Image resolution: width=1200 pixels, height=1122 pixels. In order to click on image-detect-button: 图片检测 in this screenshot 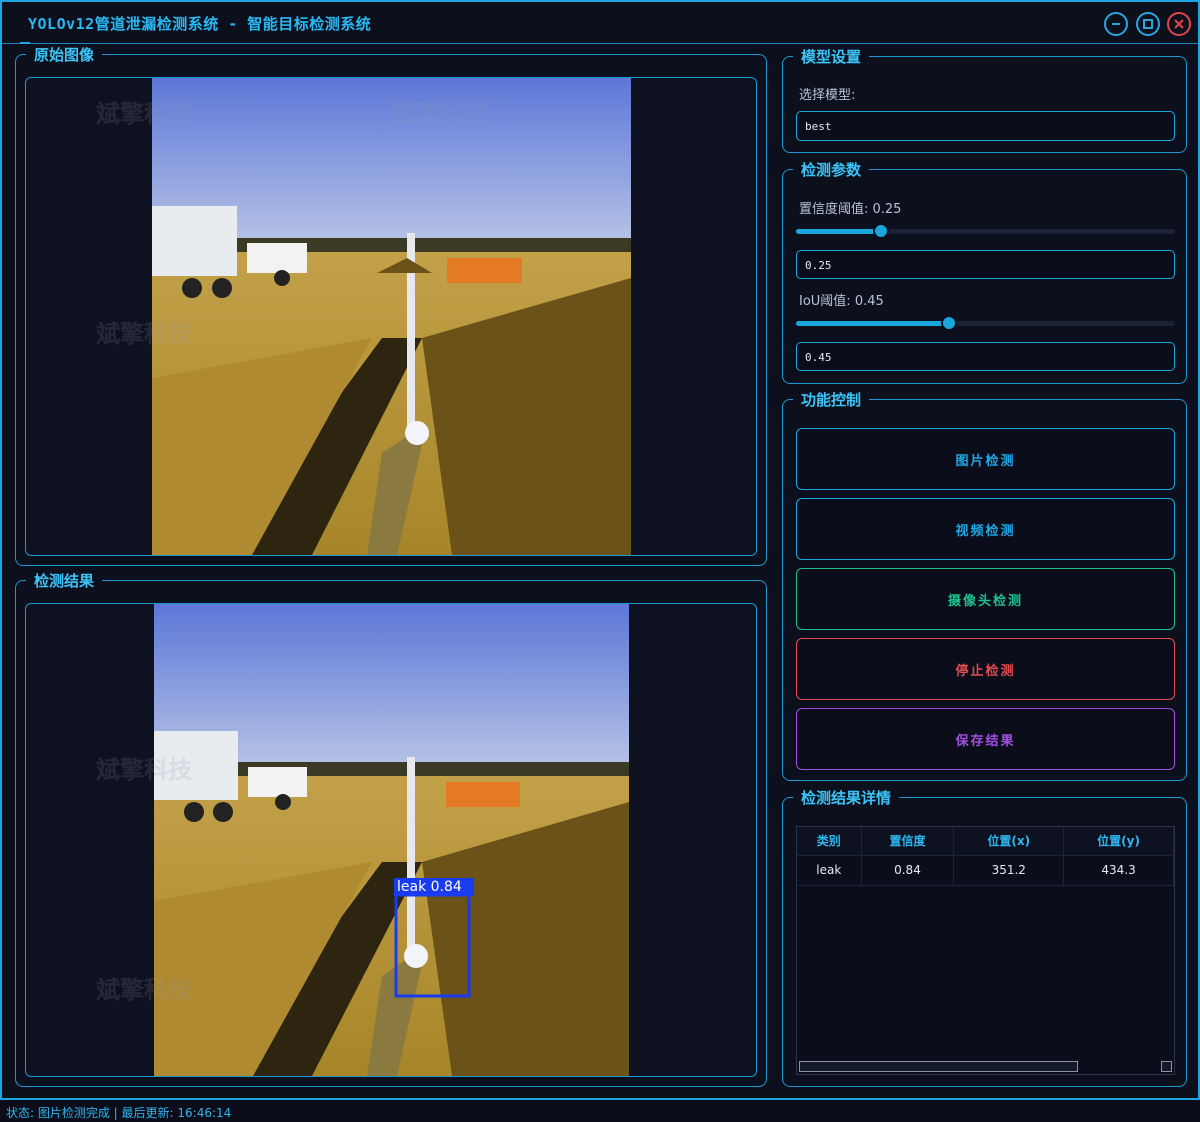, I will do `click(985, 459)`.